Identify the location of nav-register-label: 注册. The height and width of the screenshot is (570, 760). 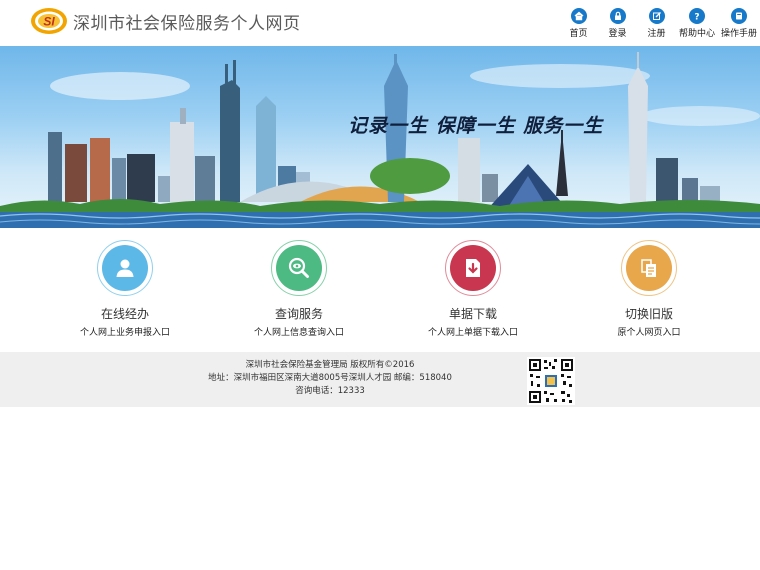
(656, 34).